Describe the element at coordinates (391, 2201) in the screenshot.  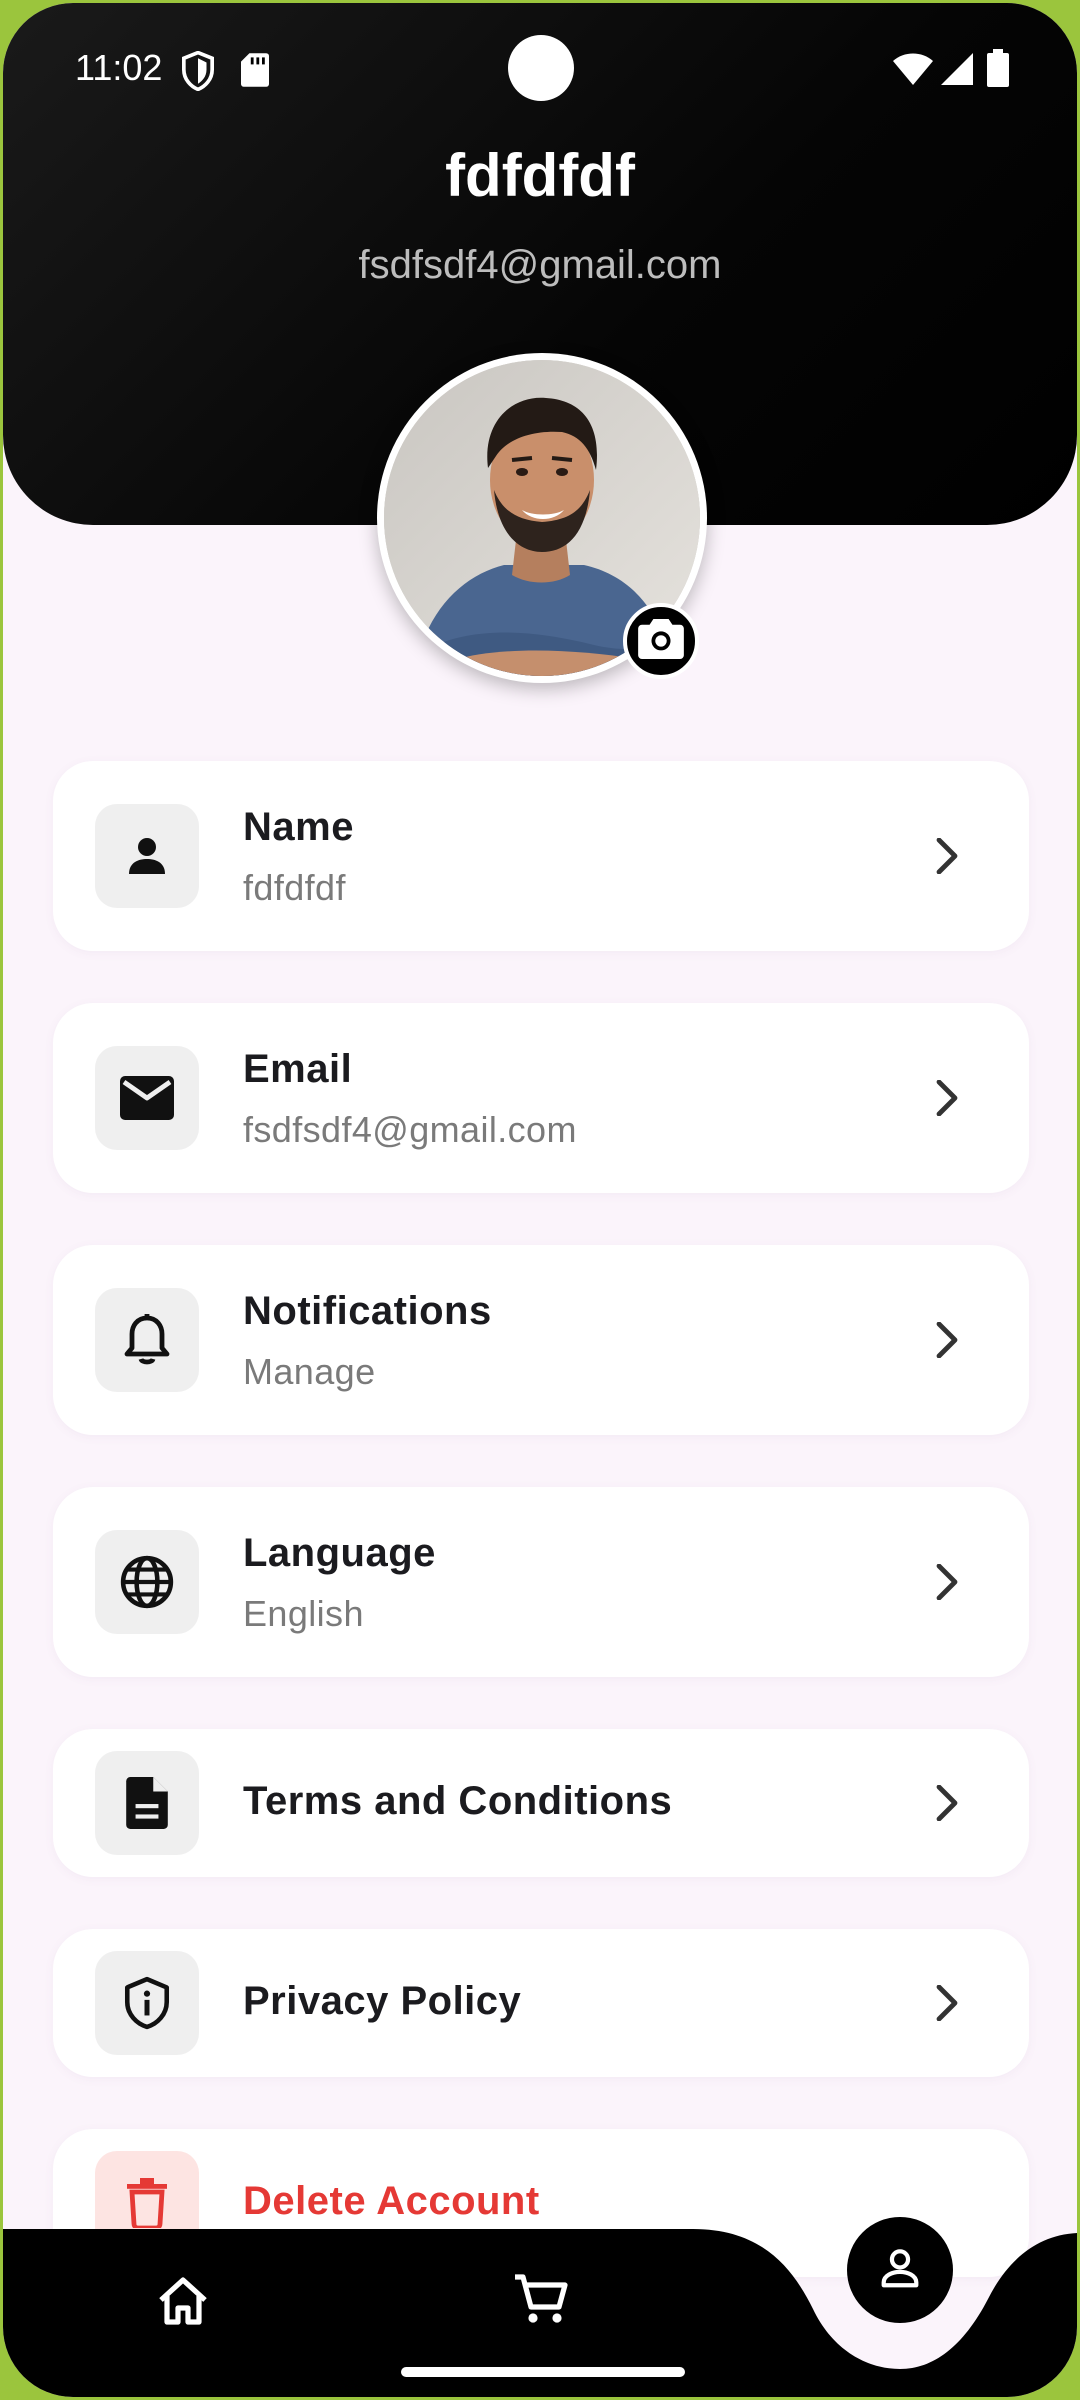
I see `settings-item-title: Delete Account` at that location.